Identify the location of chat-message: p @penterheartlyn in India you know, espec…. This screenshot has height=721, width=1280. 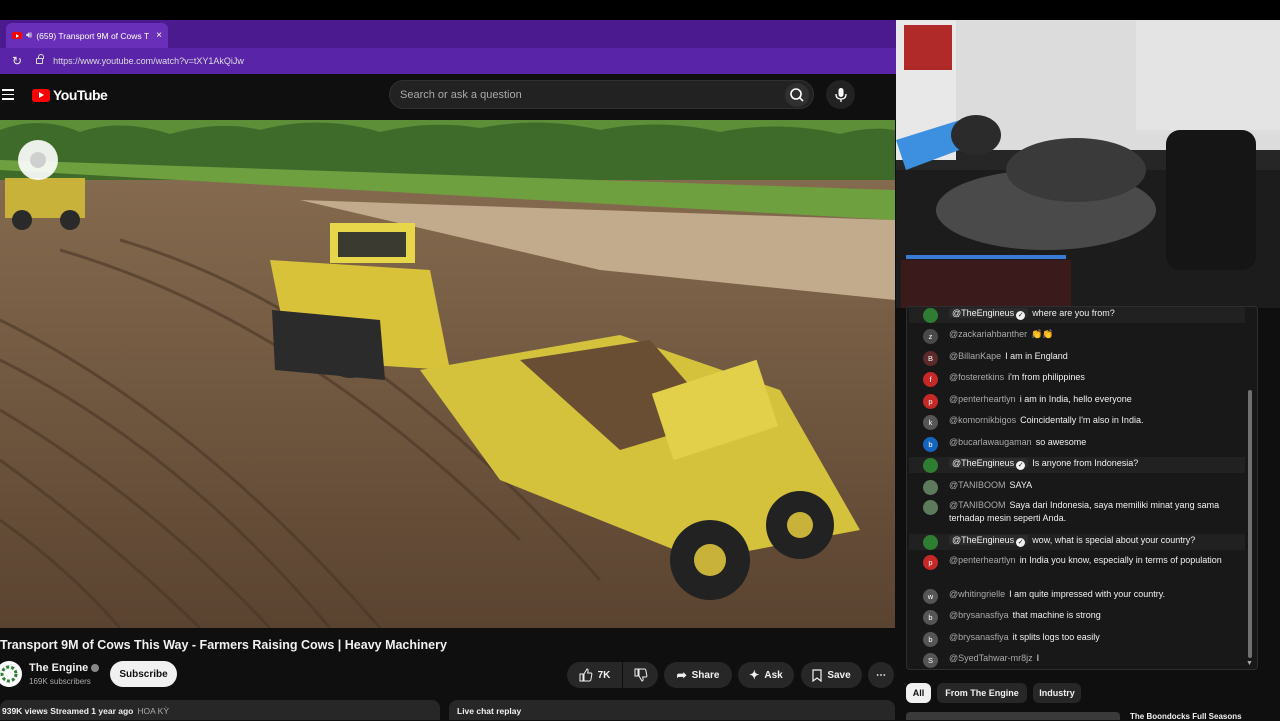
(1083, 562).